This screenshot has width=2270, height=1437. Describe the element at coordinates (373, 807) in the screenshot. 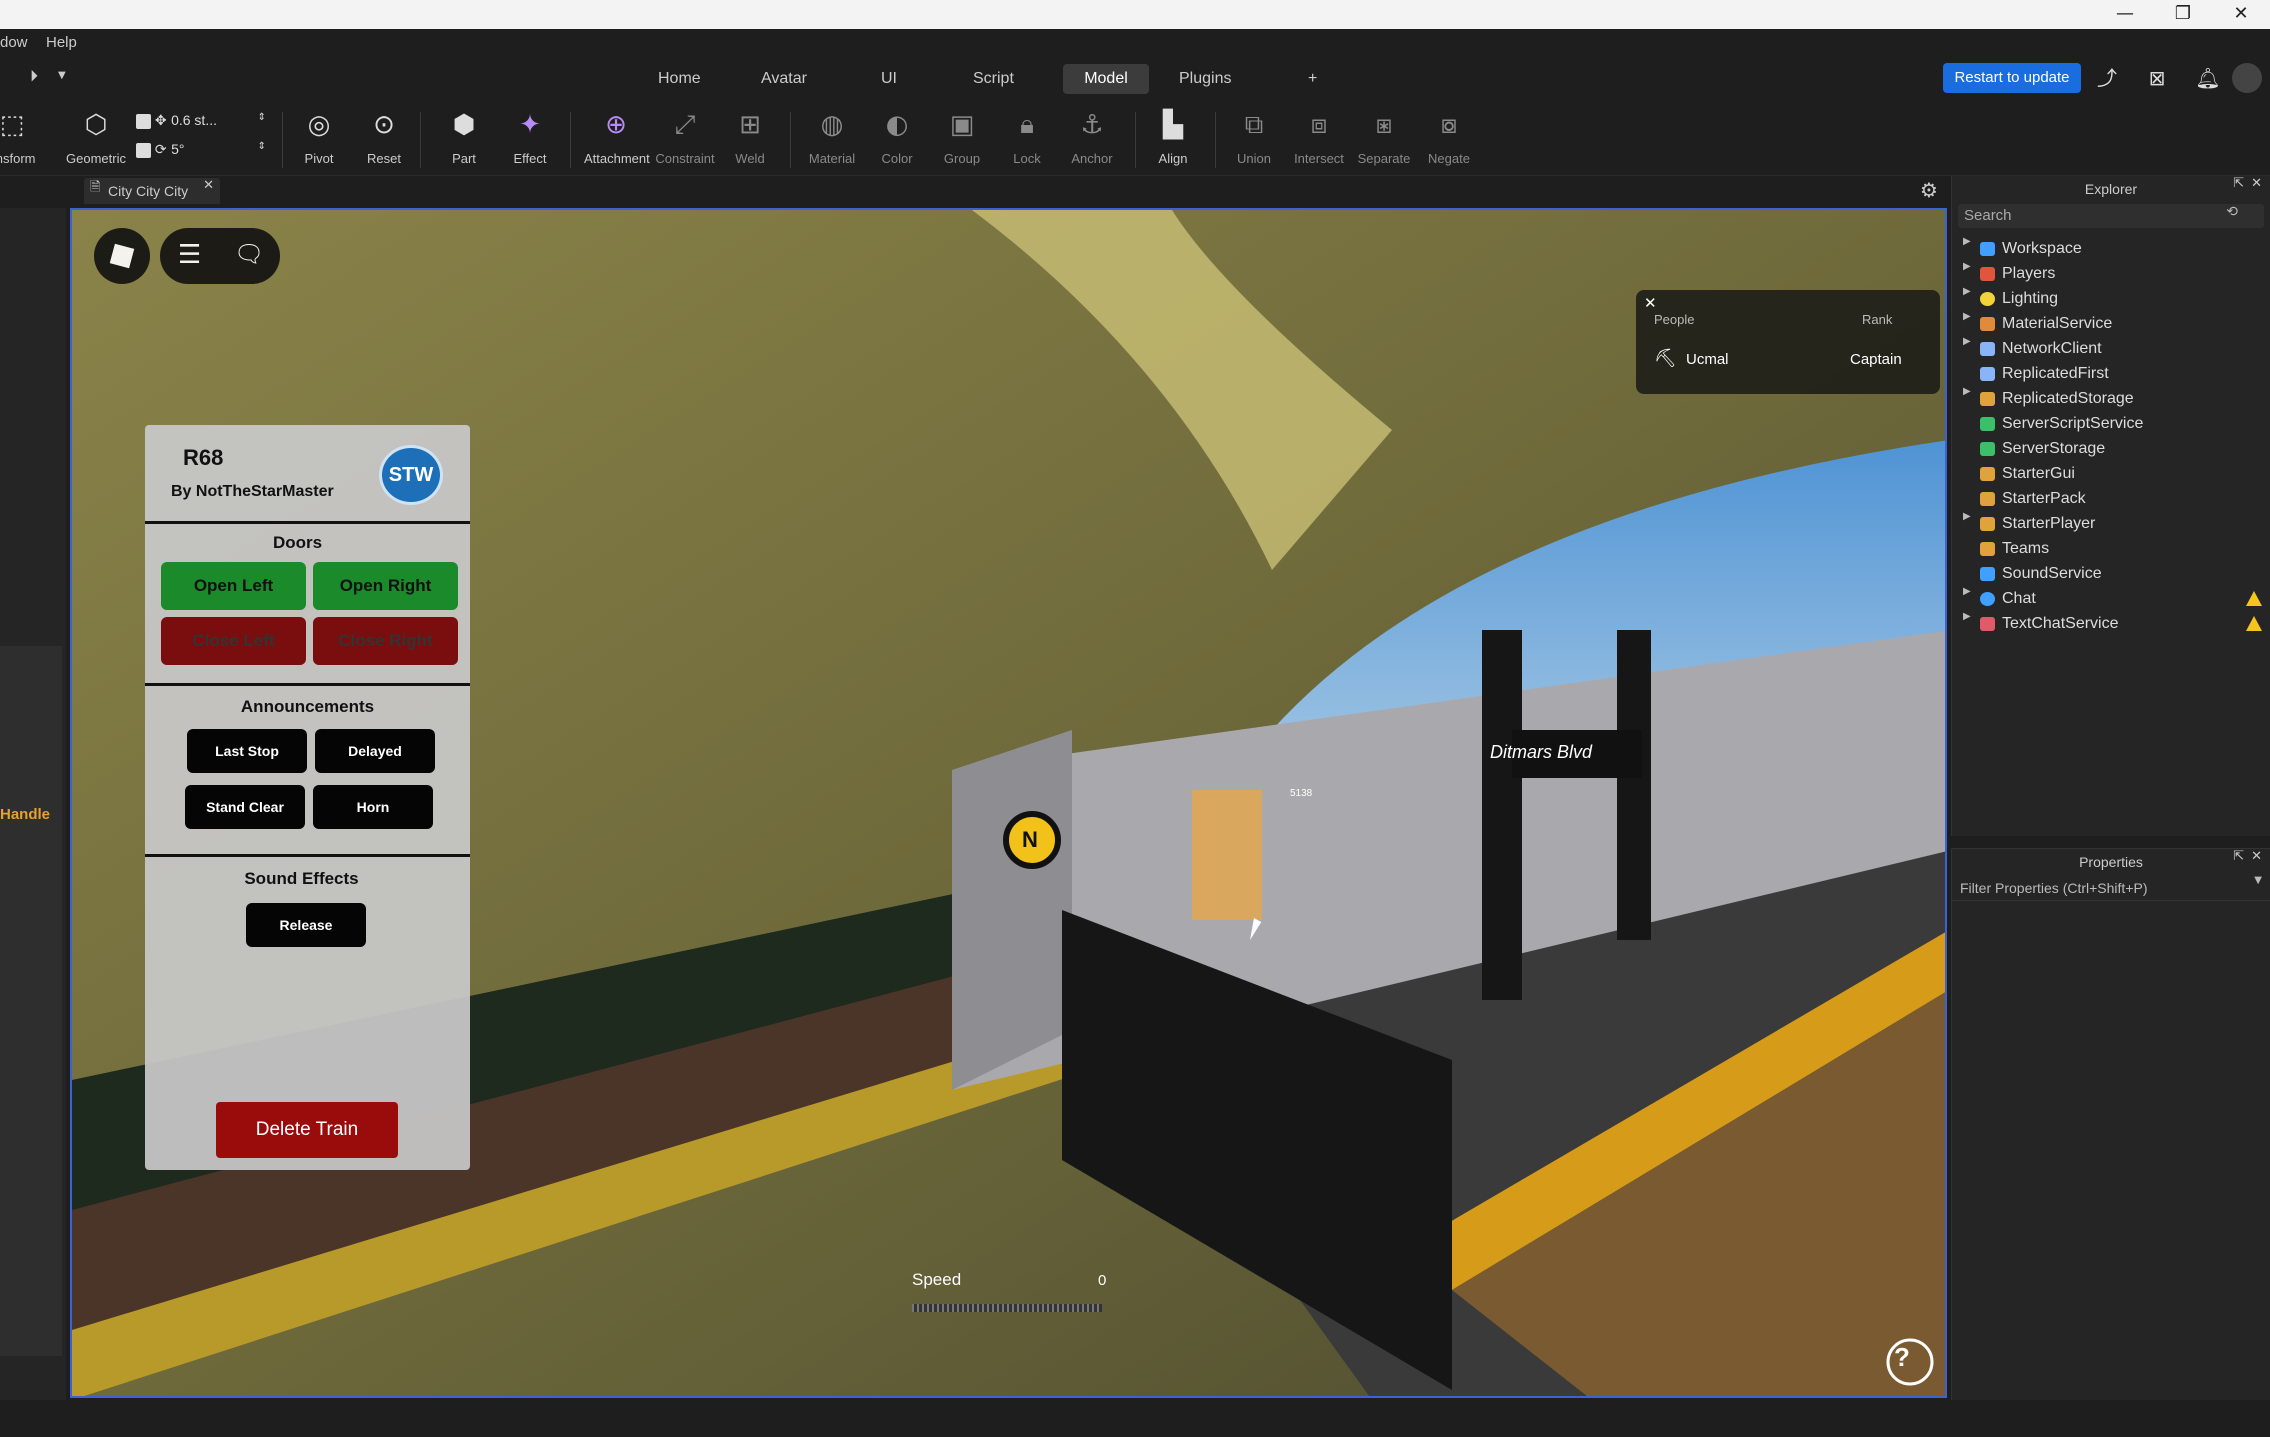

I see `horn-button: Horn` at that location.